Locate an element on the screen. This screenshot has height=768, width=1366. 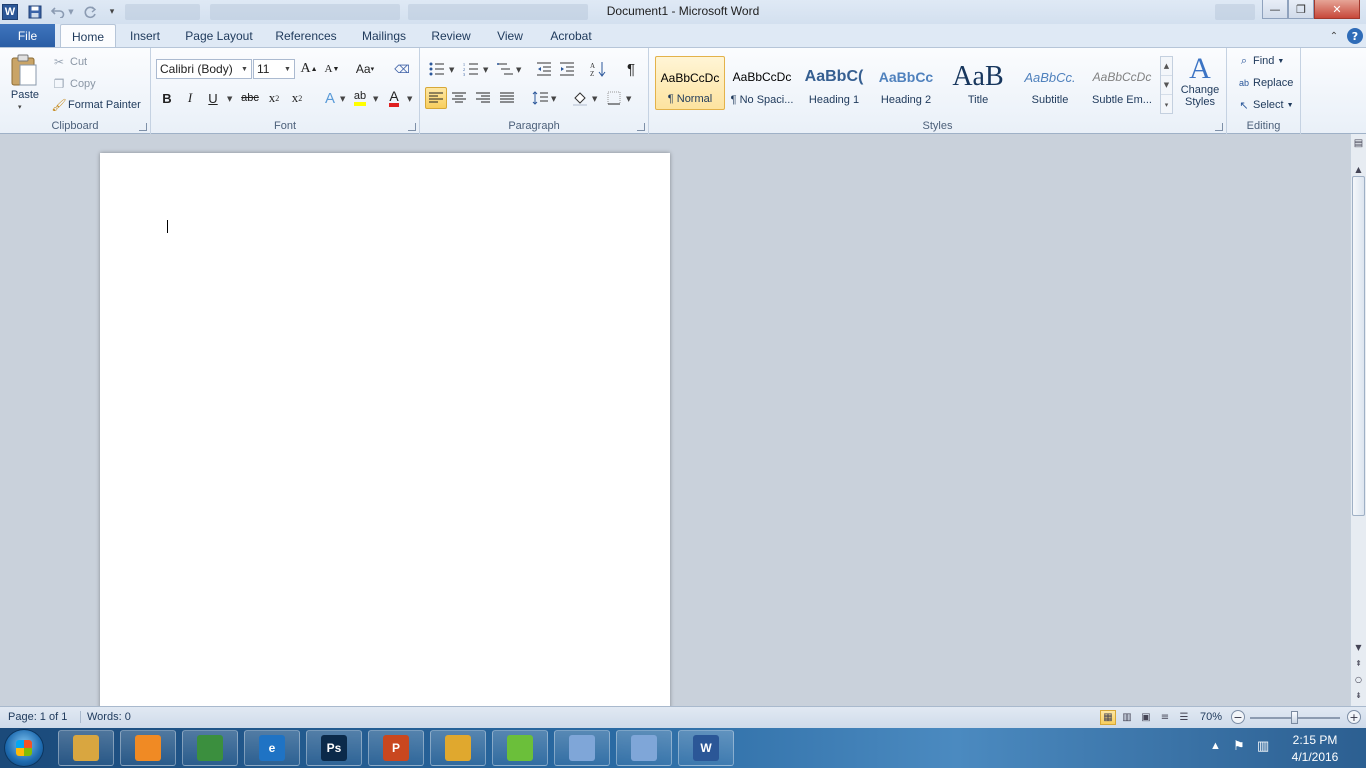
style-heading-2: AaBbCc Heading 2 is located at coordinates (906, 83).